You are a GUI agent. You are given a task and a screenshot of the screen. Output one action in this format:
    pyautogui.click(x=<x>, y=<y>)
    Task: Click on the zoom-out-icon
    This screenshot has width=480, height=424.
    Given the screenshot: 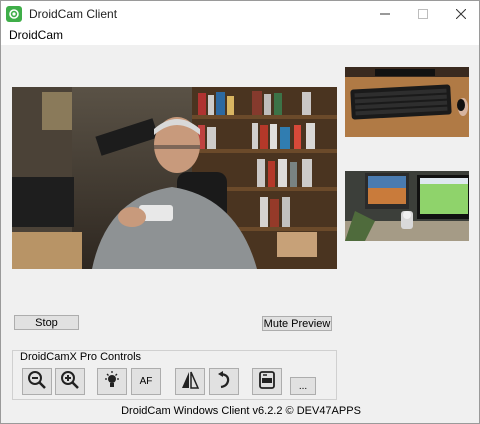 What is the action you would take?
    pyautogui.click(x=37, y=381)
    